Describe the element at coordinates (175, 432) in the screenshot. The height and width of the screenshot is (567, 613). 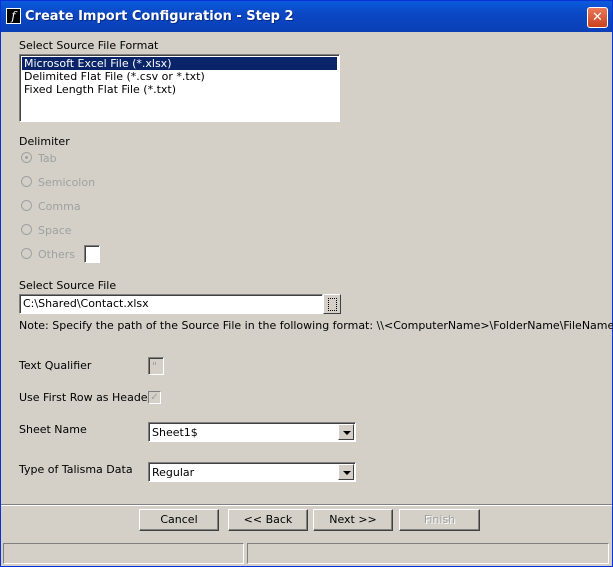
I see `sheet-name-value: Sheet1$` at that location.